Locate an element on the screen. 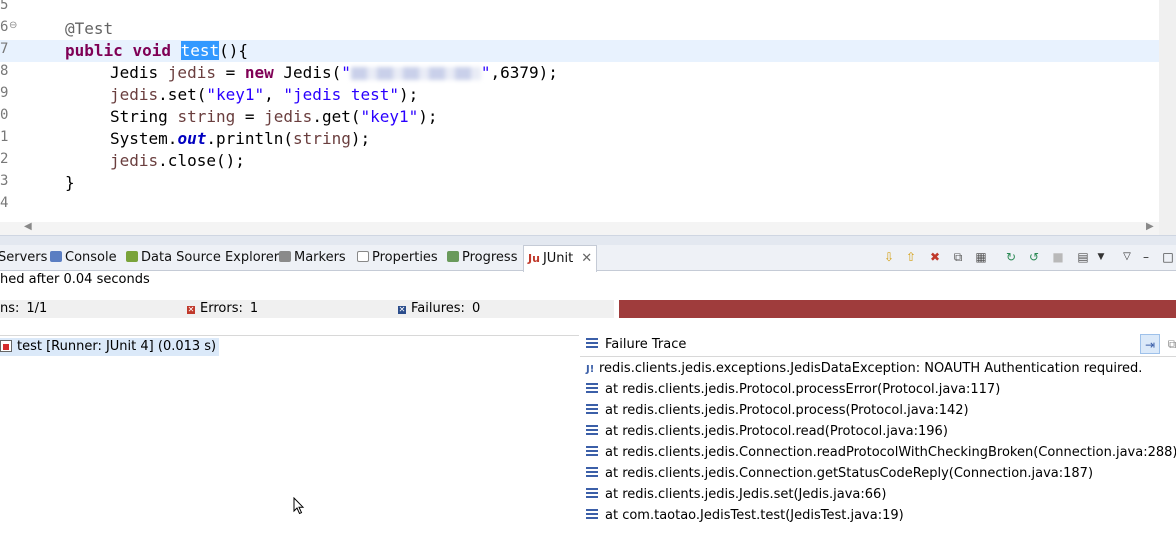 The height and width of the screenshot is (538, 1176). line-number: 0 is located at coordinates (4, 115).